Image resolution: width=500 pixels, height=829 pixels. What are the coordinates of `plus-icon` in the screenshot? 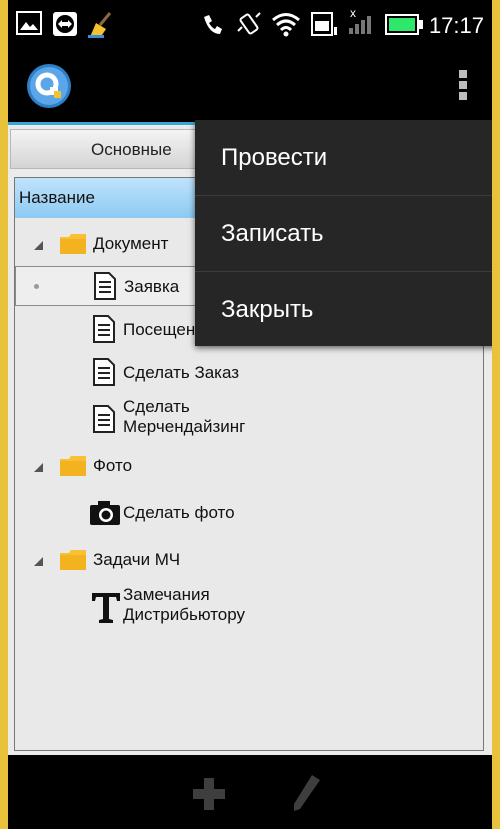 It's located at (209, 794).